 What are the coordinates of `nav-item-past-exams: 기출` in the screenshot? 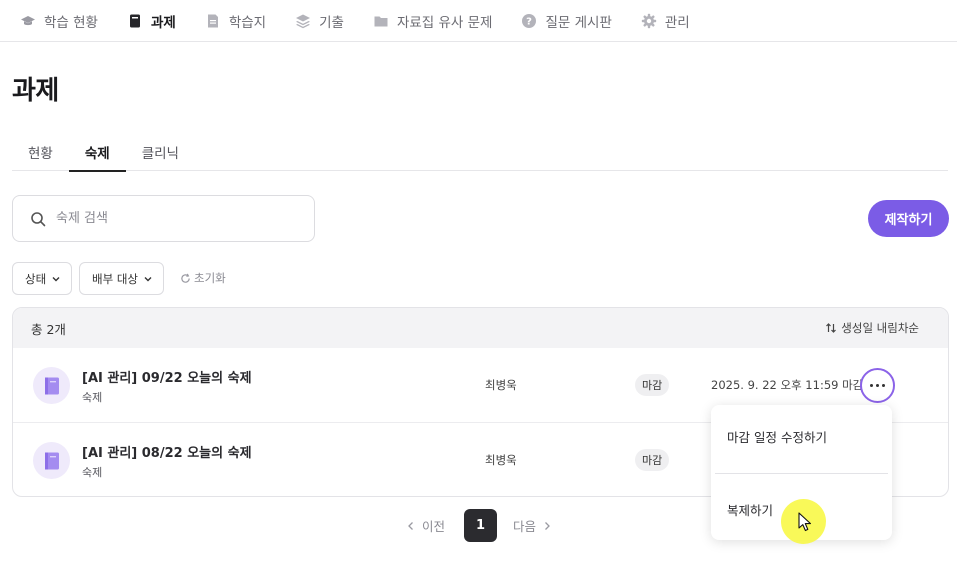 It's located at (319, 21).